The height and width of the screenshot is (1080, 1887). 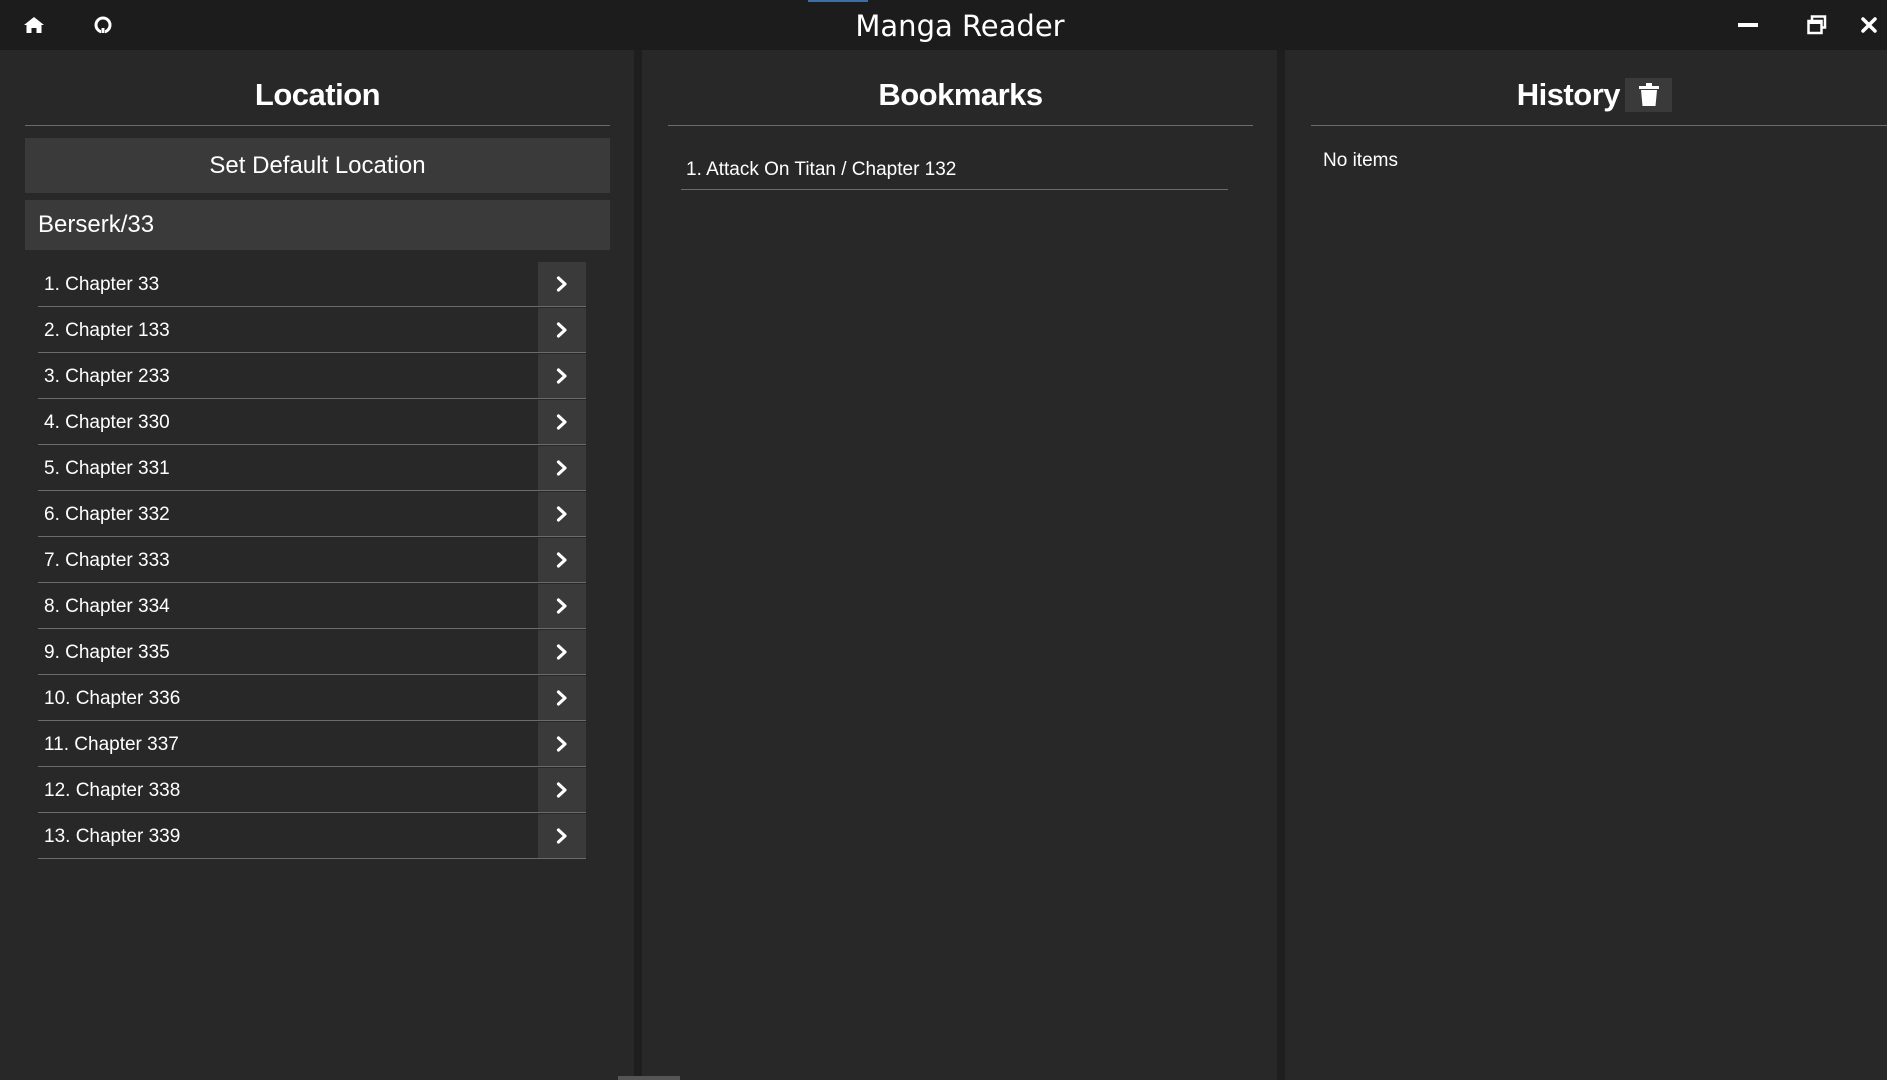 What do you see at coordinates (107, 652) in the screenshot?
I see `chapter-label: 9. Chapter 335` at bounding box center [107, 652].